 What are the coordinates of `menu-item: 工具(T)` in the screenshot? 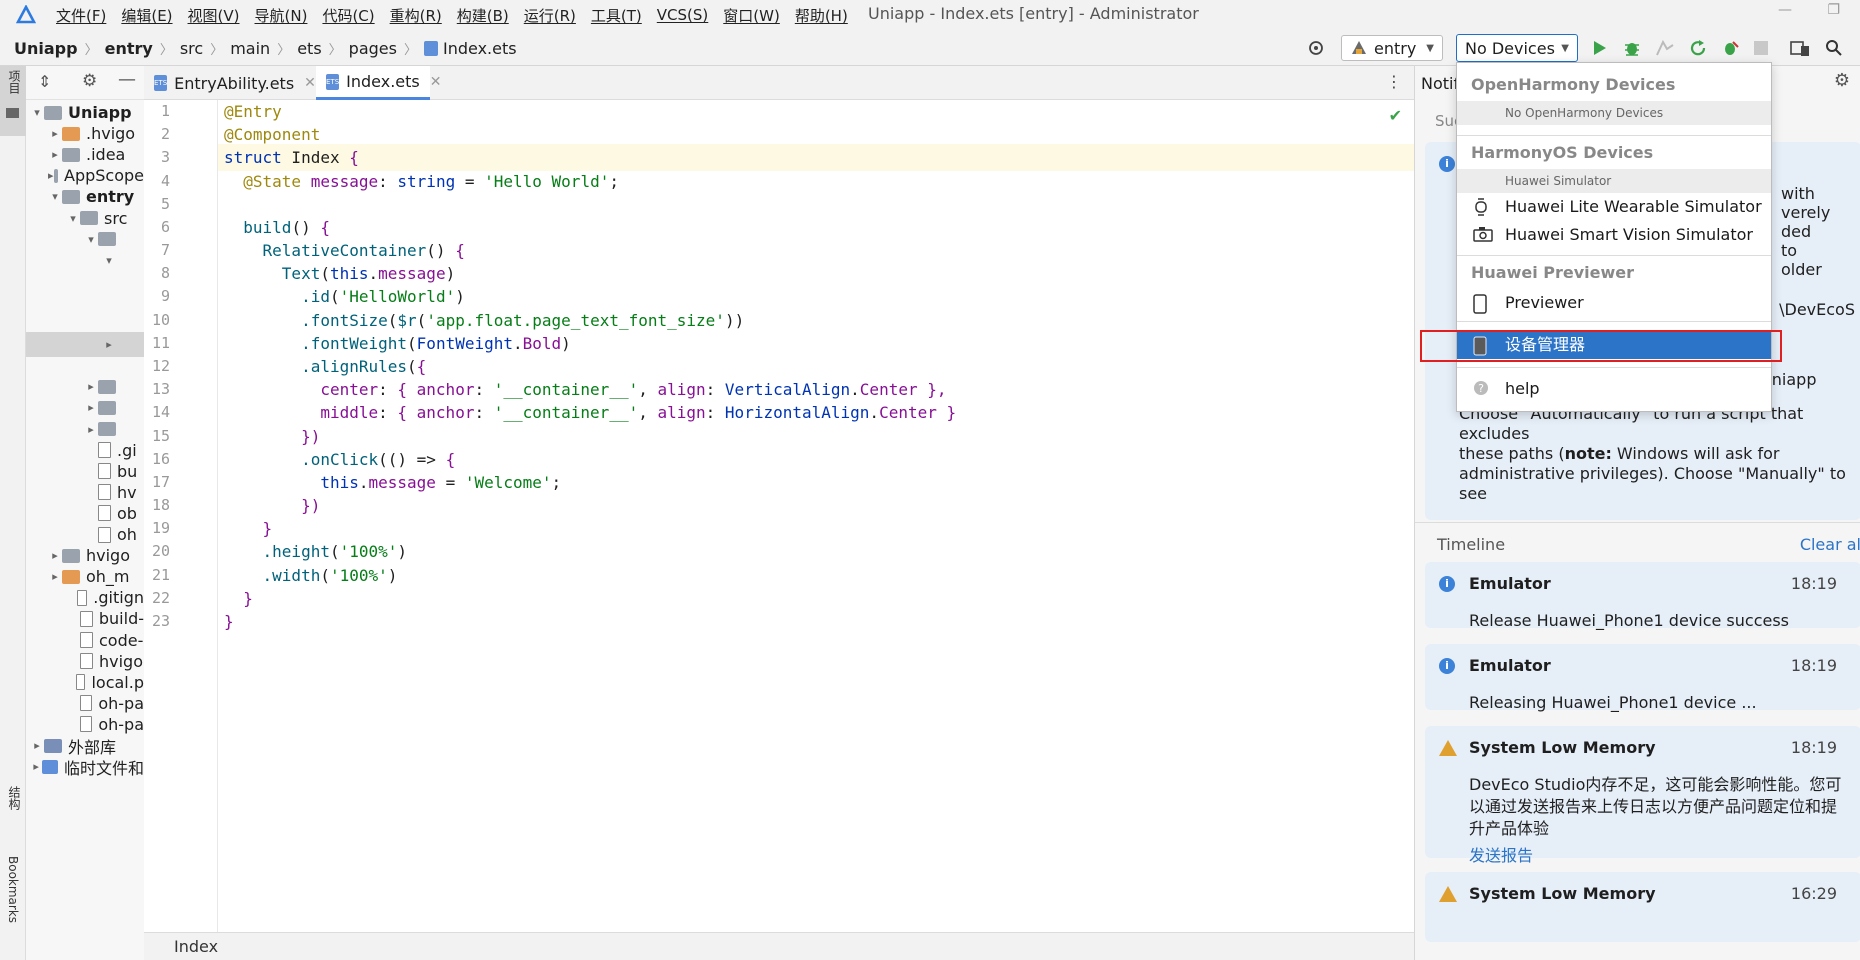 It's located at (616, 15).